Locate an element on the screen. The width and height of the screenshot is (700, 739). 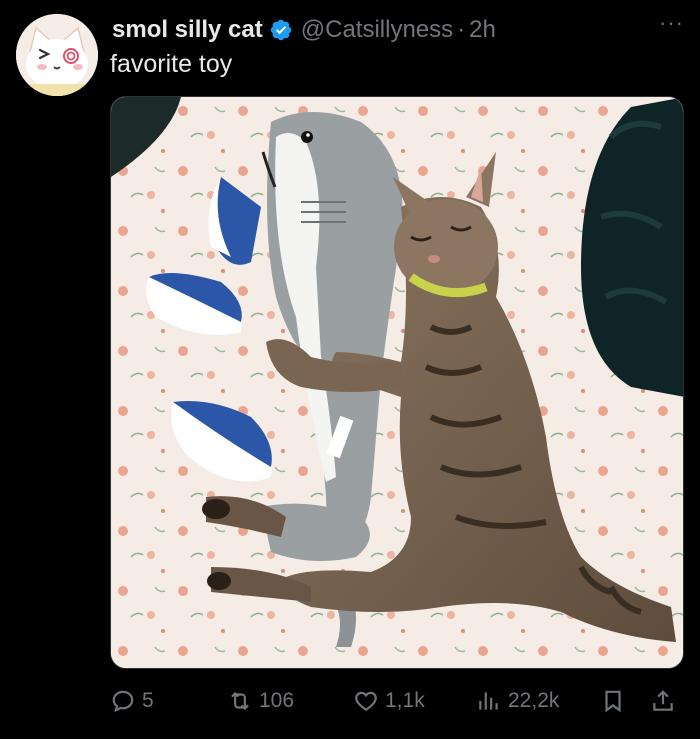
retweet-button: 106 is located at coordinates (260, 701).